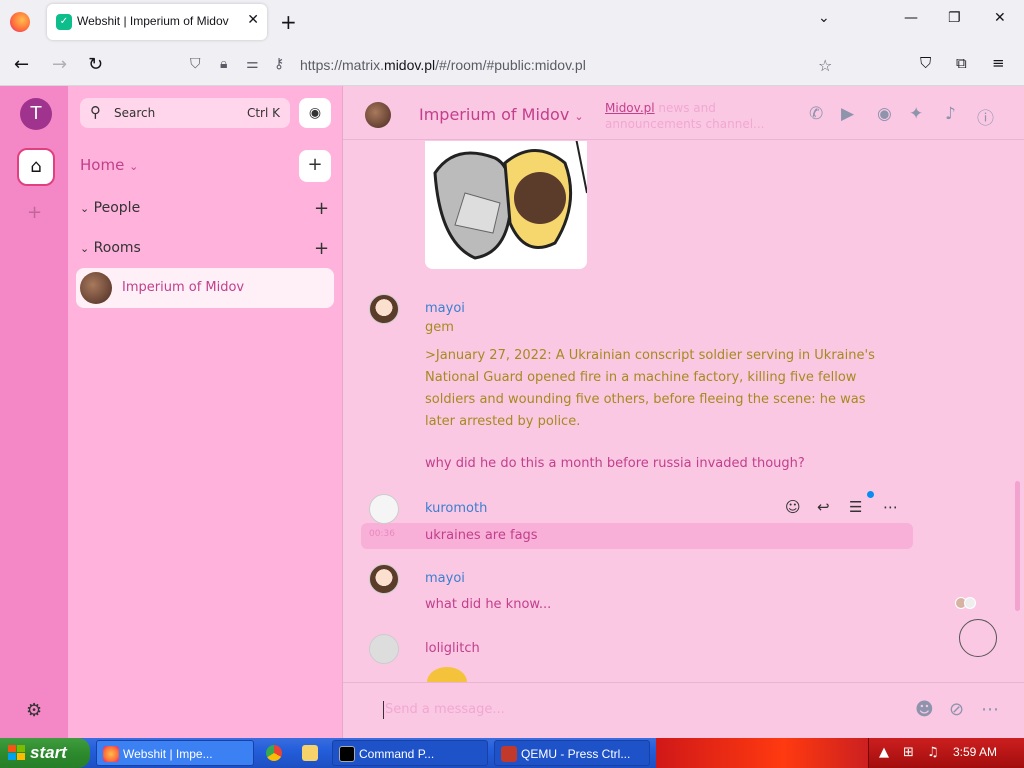 The height and width of the screenshot is (768, 1024). I want to click on pinned-icon: ✦, so click(916, 114).